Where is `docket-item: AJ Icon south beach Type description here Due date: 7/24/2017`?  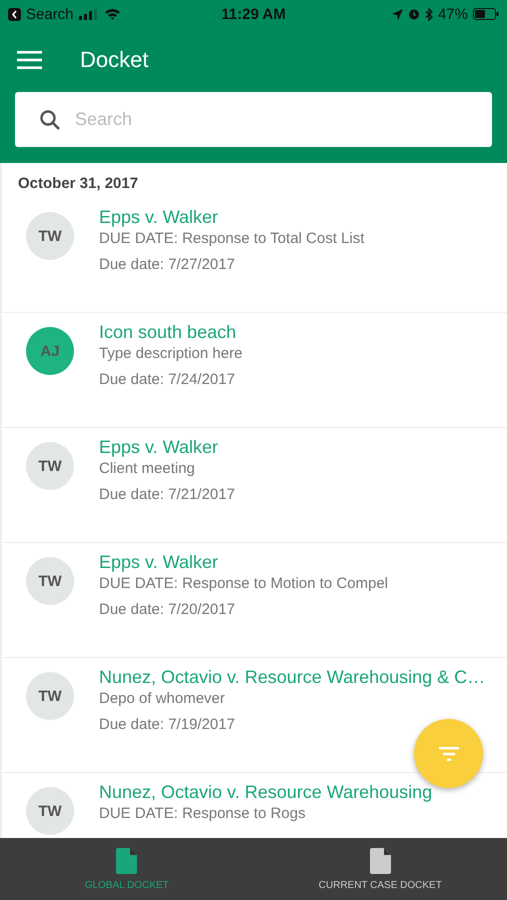 docket-item: AJ Icon south beach Type description here Due date: 7/24/2017 is located at coordinates (254, 370).